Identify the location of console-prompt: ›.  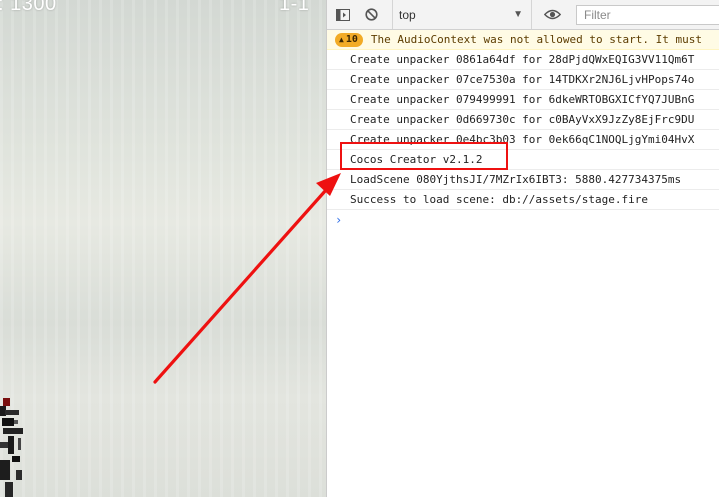
(523, 220).